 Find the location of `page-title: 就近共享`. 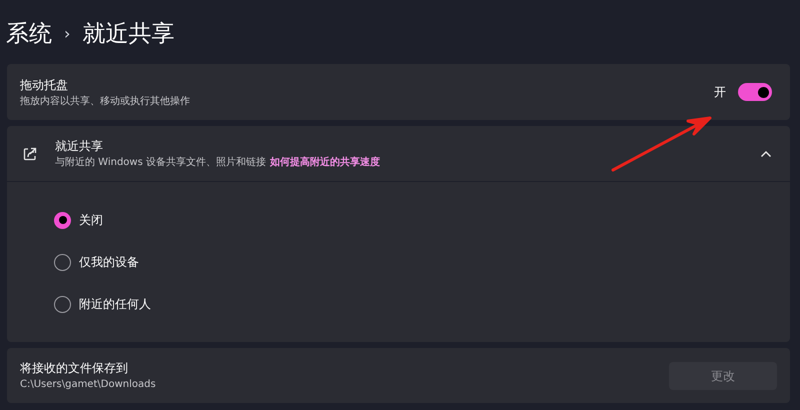

page-title: 就近共享 is located at coordinates (128, 34).